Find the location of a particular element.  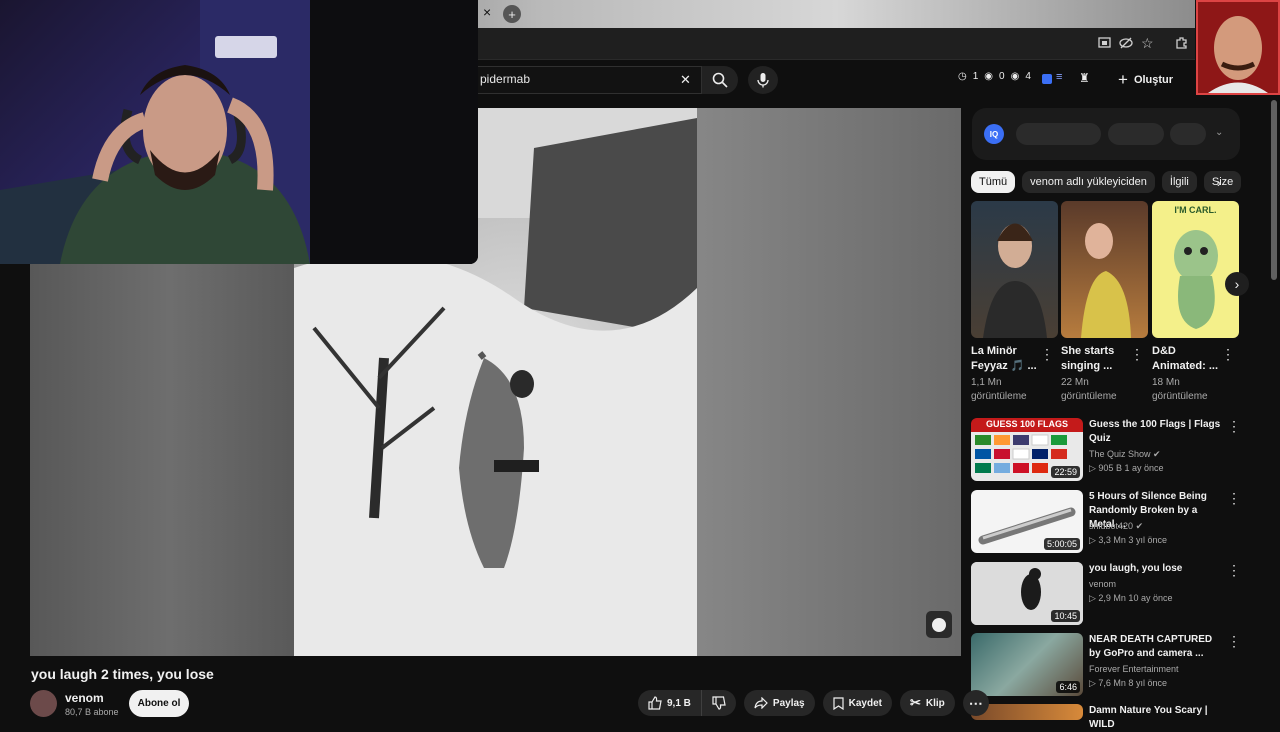

video-title: you laugh 2 times, you lose is located at coordinates (122, 674).